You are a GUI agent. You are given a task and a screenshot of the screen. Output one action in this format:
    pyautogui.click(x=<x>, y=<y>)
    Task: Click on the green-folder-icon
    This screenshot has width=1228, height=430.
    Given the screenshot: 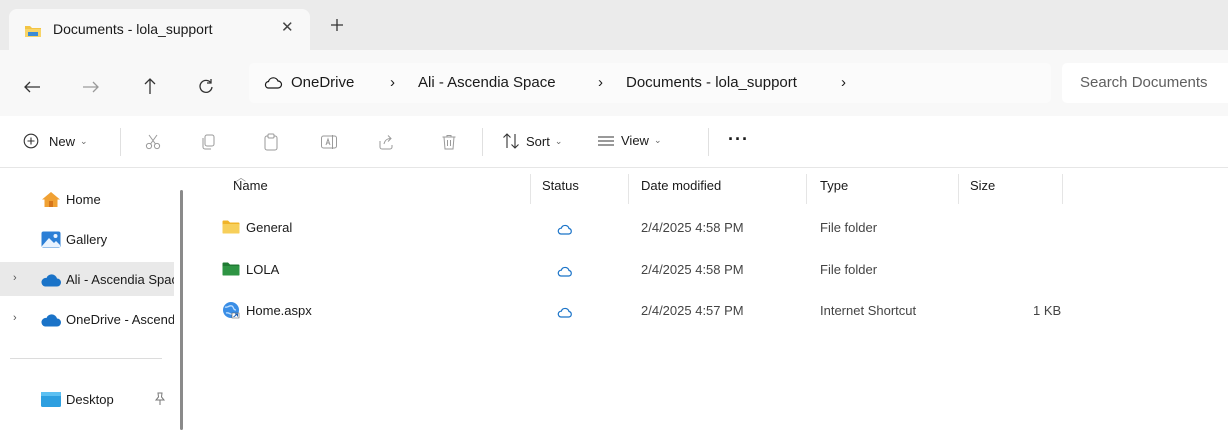 What is the action you would take?
    pyautogui.click(x=231, y=271)
    